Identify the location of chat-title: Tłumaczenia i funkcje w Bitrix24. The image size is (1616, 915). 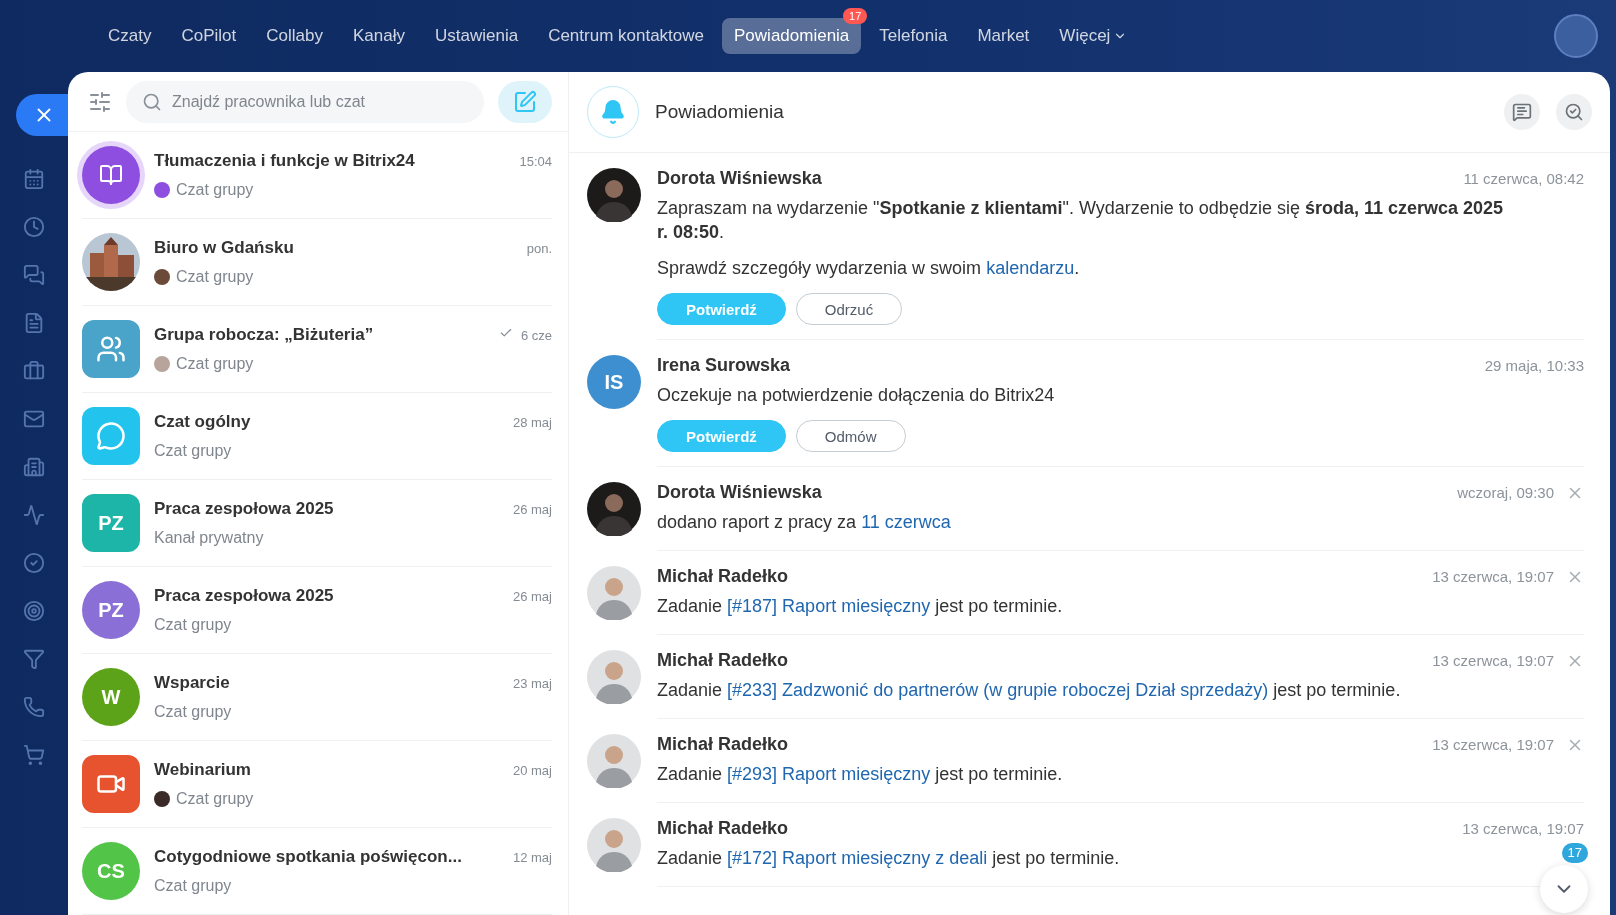
(285, 161).